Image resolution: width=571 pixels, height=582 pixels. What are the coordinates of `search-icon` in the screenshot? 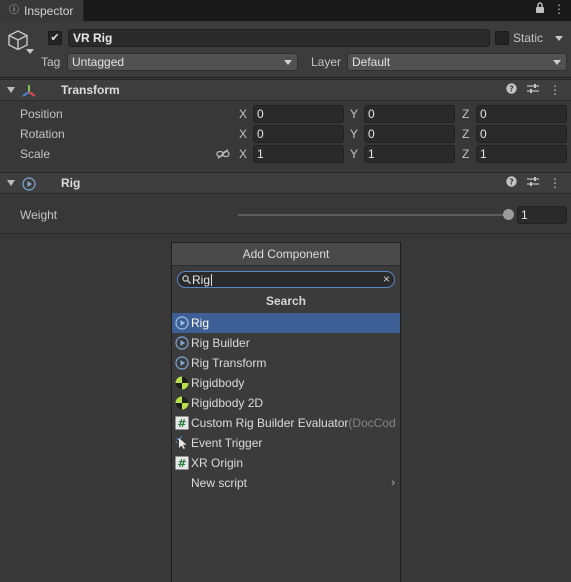 It's located at (186, 279).